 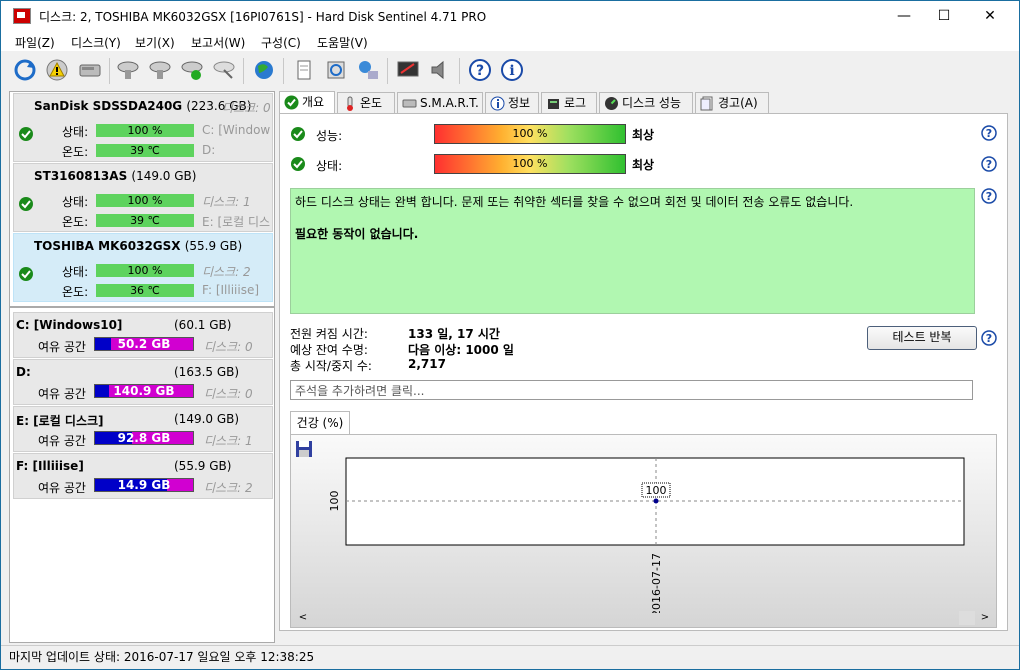 What do you see at coordinates (307, 102) in the screenshot?
I see `tab-overview: 개요` at bounding box center [307, 102].